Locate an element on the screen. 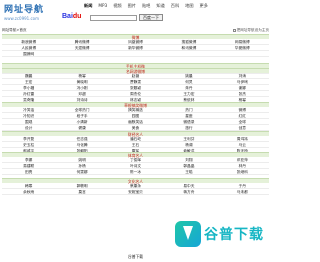  search-input is located at coordinates (113, 17).